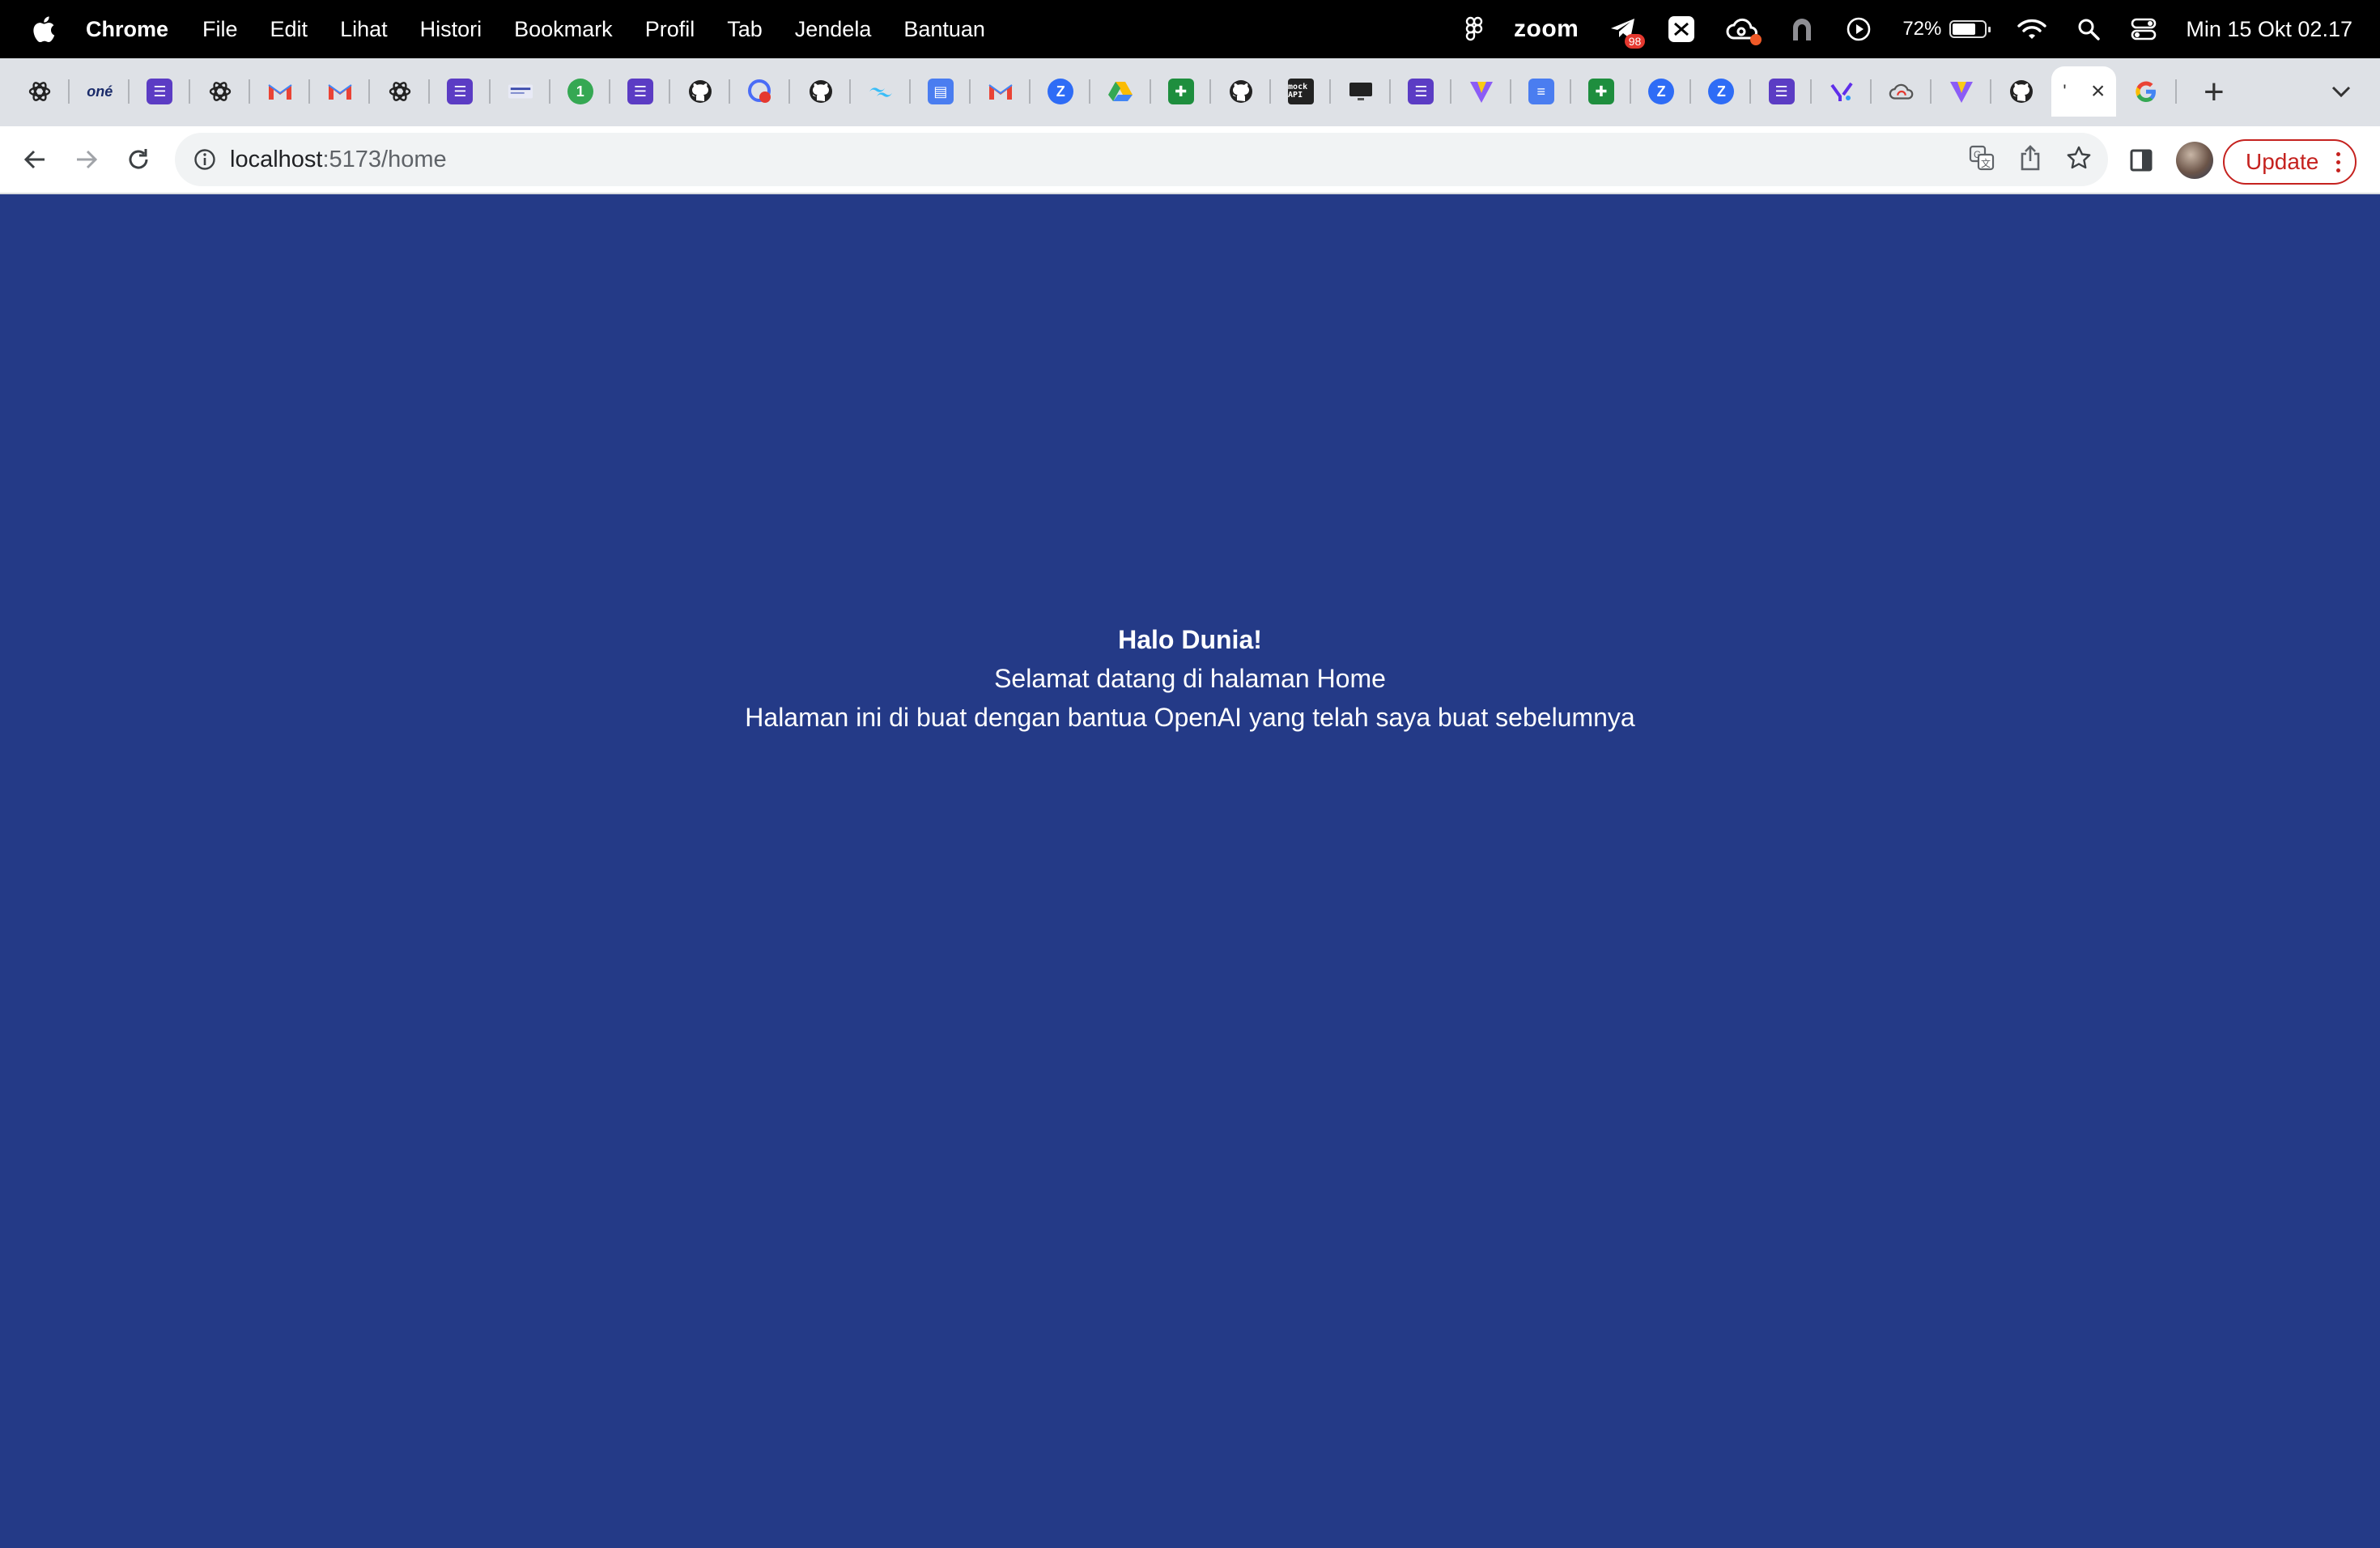  What do you see at coordinates (563, 29) in the screenshot?
I see `menu-bookmarks: Bookmark` at bounding box center [563, 29].